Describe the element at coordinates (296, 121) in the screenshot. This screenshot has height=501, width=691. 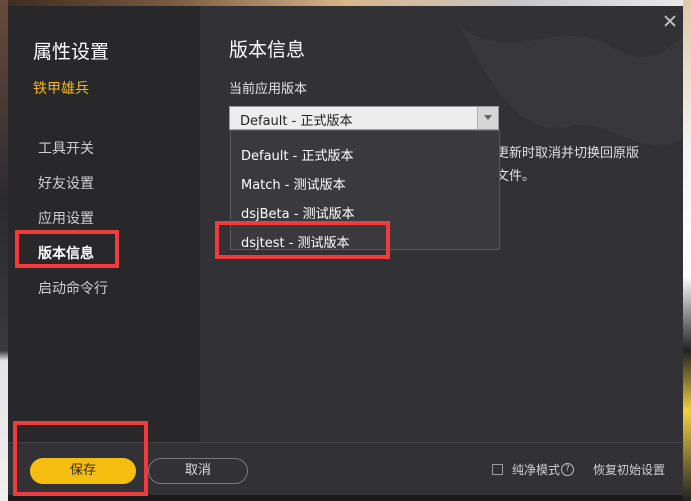
I see `version-select-value: Default - 正式版本` at that location.